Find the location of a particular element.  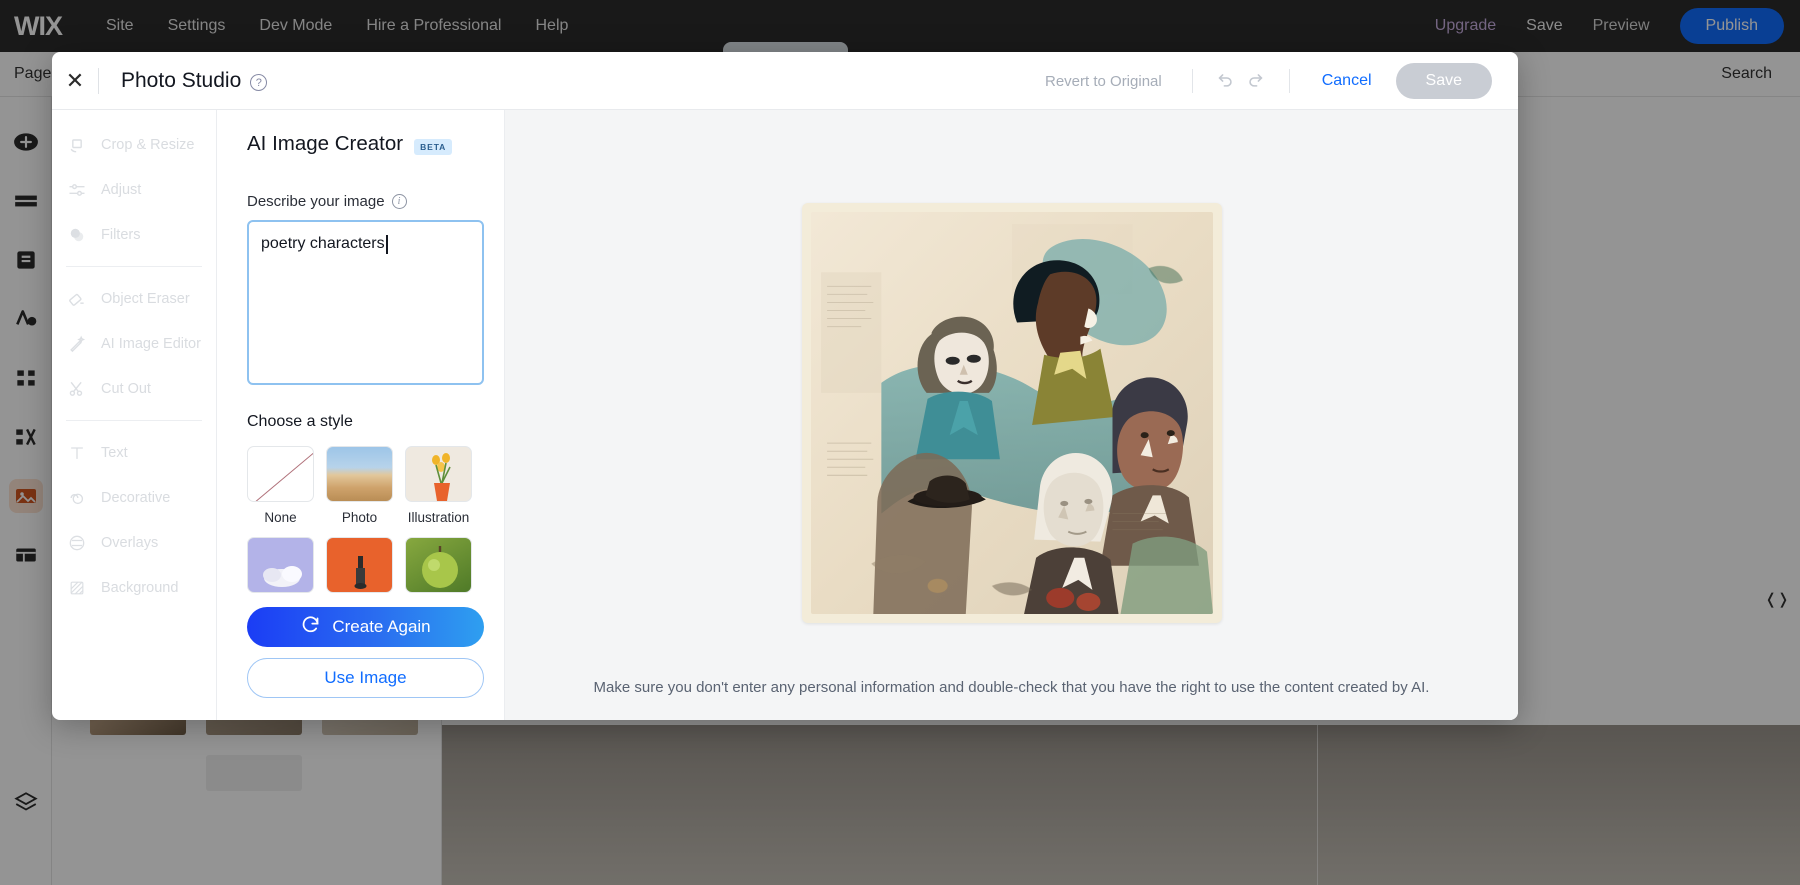

tool-object-eraser: Object Eraser is located at coordinates (134, 298).